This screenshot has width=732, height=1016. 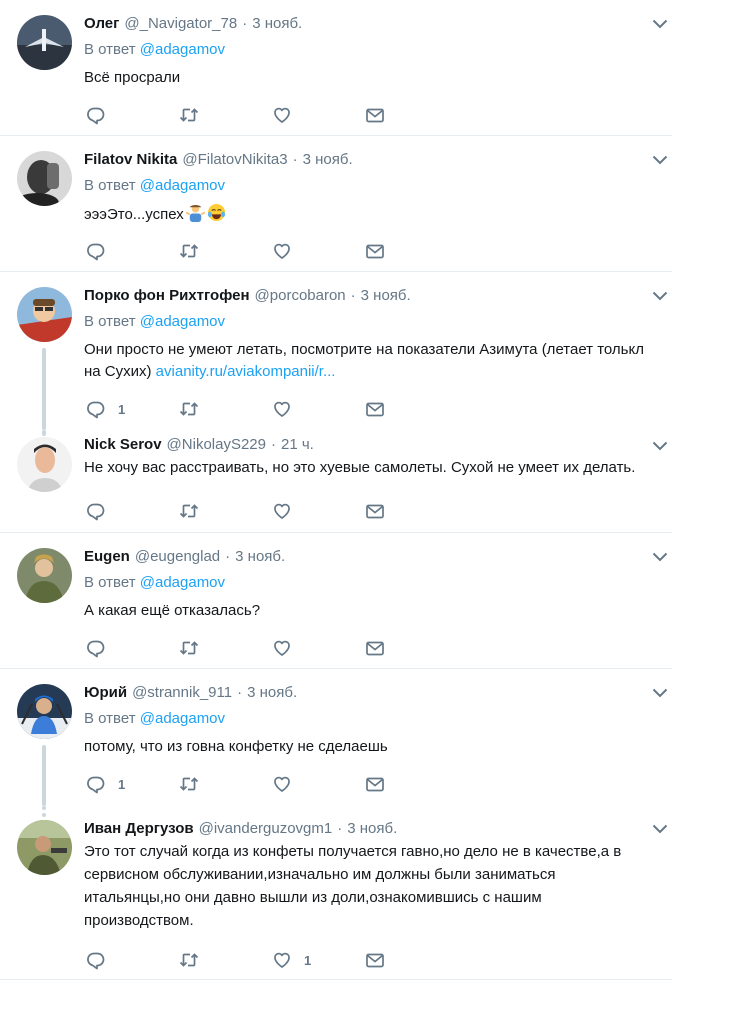 What do you see at coordinates (374, 693) in the screenshot?
I see `tweet-header: Юрий @strannik_911 · 3 нояб.` at bounding box center [374, 693].